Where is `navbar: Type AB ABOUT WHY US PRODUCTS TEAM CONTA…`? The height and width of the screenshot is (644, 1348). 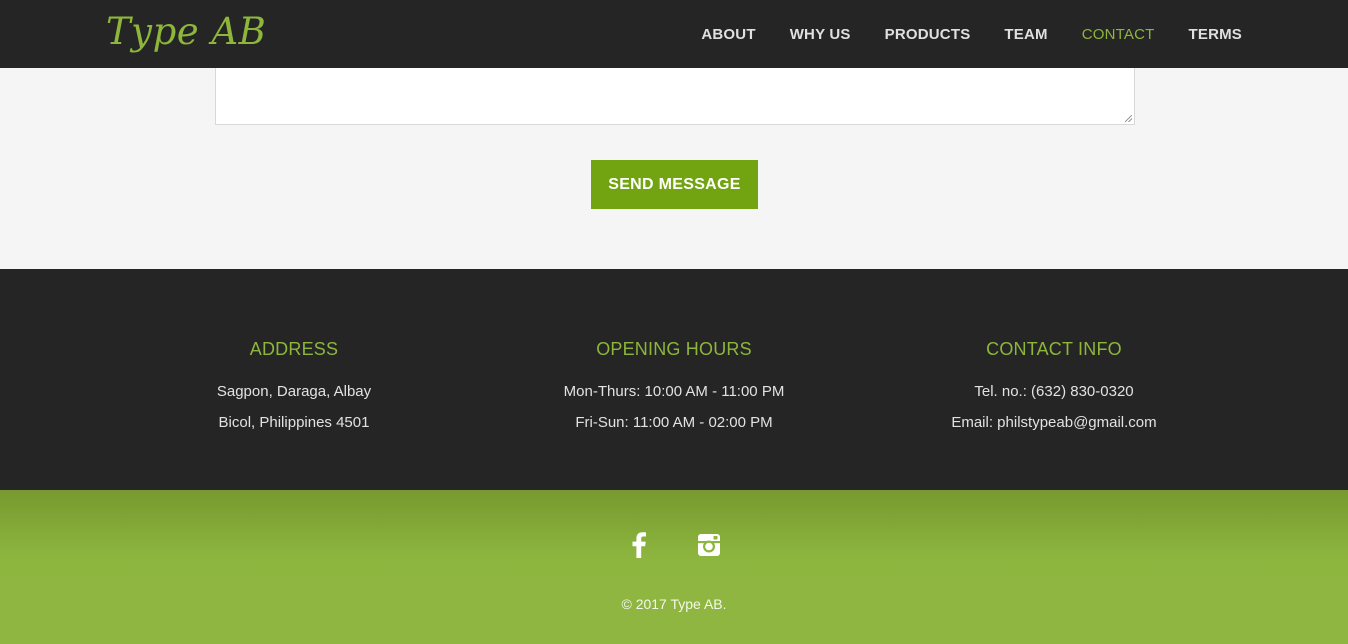 navbar: Type AB ABOUT WHY US PRODUCTS TEAM CONTA… is located at coordinates (674, 34).